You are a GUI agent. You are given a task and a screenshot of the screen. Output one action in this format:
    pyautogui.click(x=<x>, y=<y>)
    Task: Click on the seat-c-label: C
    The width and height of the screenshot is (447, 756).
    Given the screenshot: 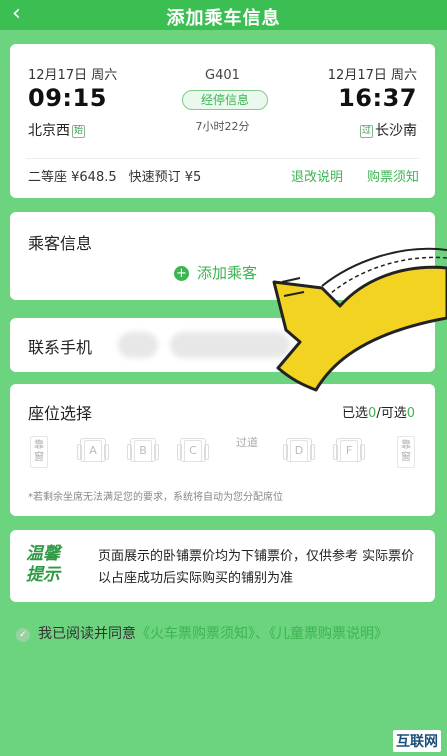 What is the action you would take?
    pyautogui.click(x=193, y=451)
    